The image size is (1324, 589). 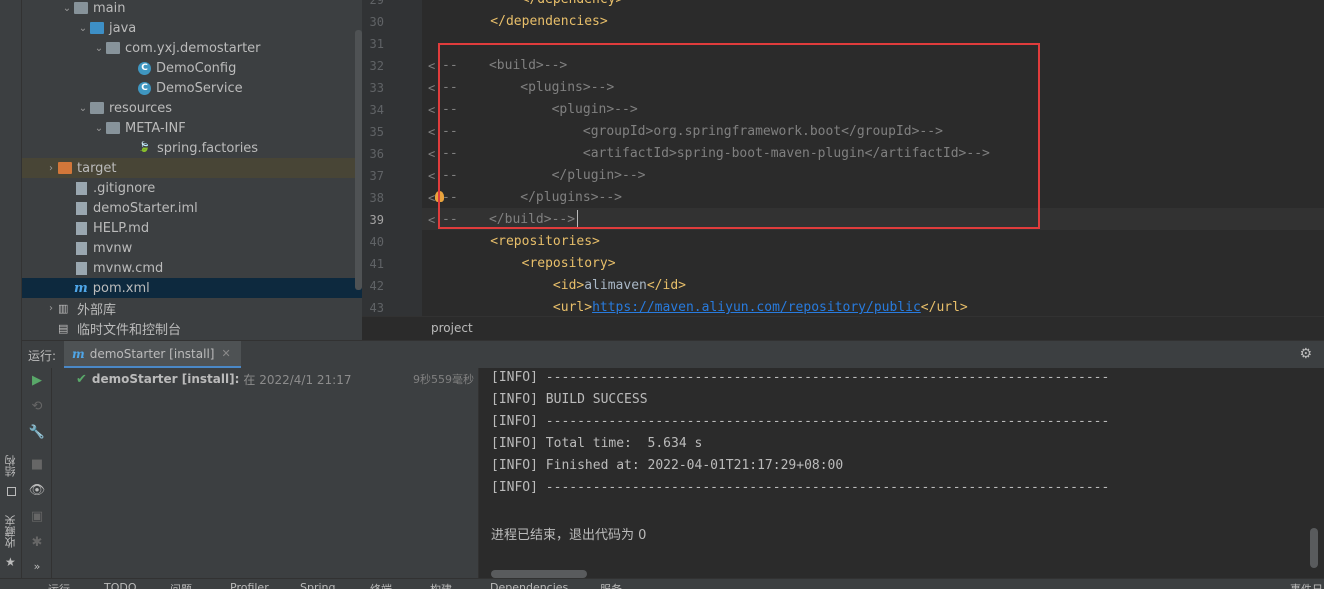 What do you see at coordinates (615, 285) in the screenshot?
I see `code-token: alimaven` at bounding box center [615, 285].